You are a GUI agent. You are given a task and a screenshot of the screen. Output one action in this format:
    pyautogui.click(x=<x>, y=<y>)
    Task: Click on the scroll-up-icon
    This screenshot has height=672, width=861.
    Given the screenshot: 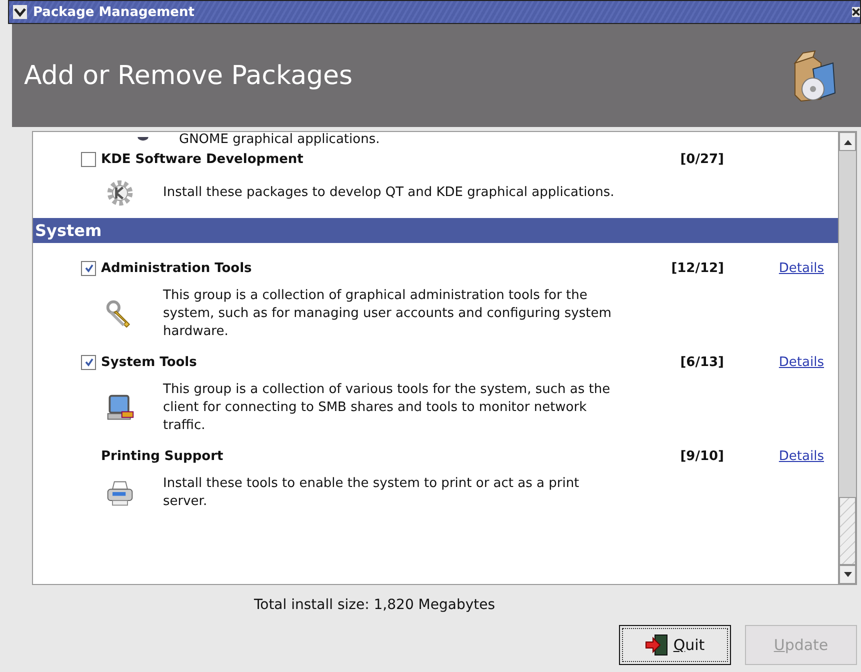 What is the action you would take?
    pyautogui.click(x=848, y=141)
    